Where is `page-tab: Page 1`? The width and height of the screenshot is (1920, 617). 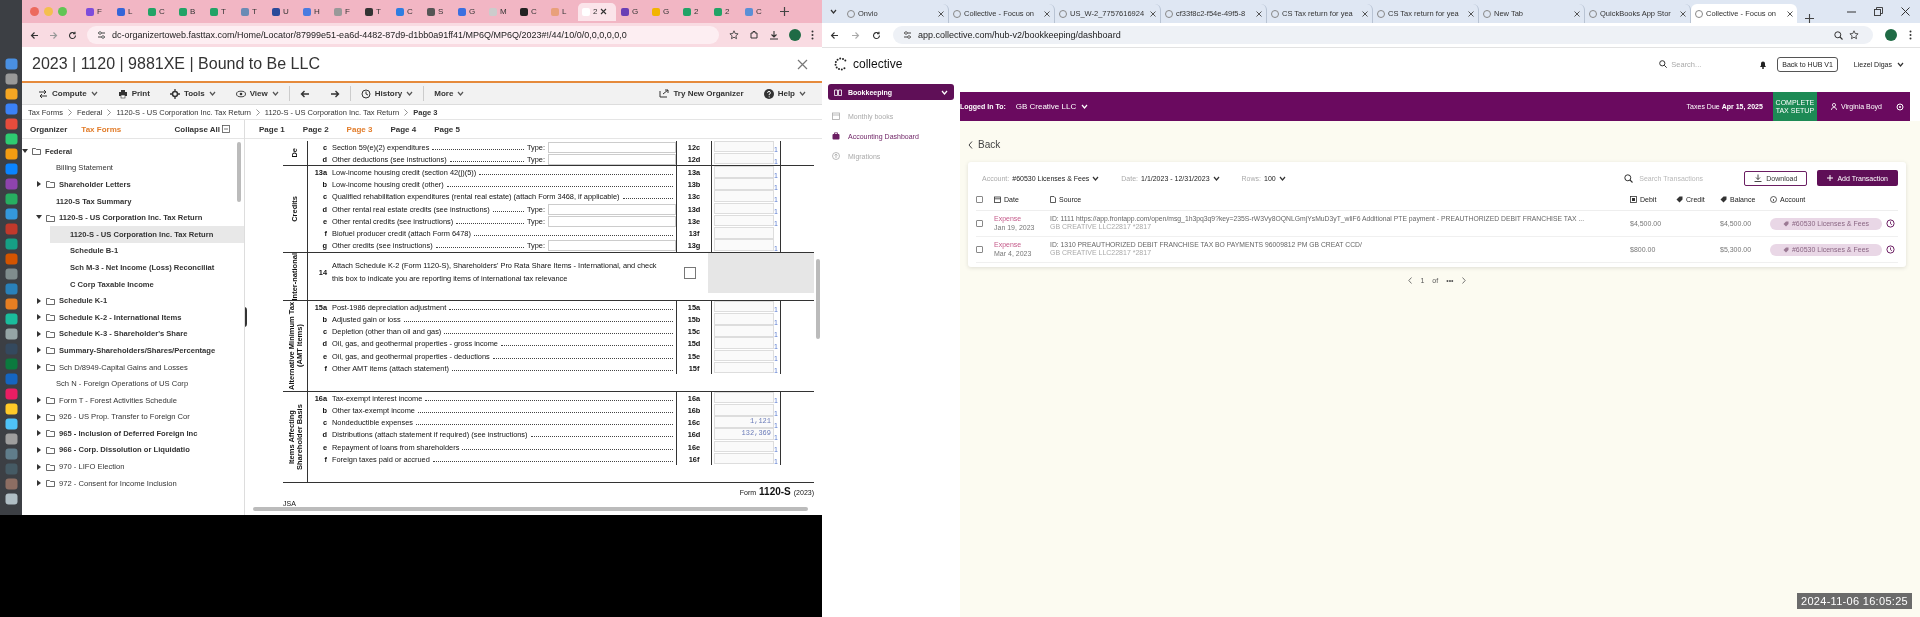 page-tab: Page 1 is located at coordinates (272, 129).